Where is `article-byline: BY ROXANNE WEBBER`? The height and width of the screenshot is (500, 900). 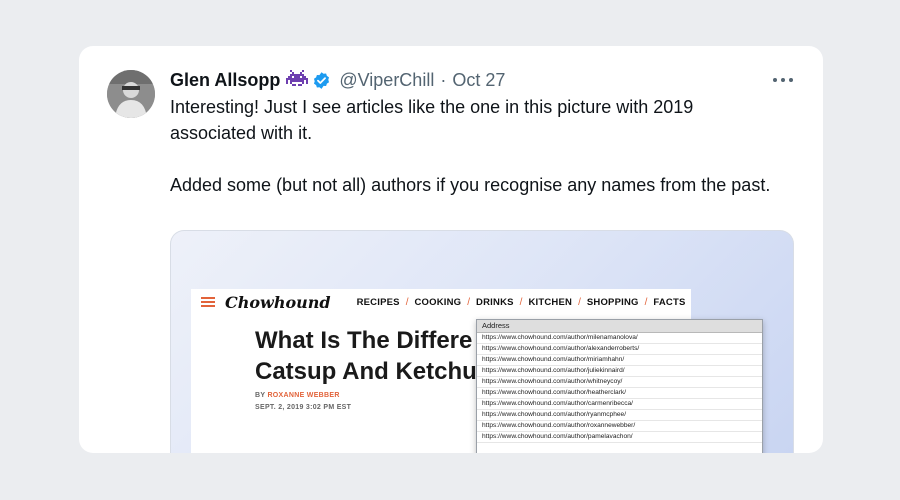
article-byline: BY ROXANNE WEBBER is located at coordinates (297, 395).